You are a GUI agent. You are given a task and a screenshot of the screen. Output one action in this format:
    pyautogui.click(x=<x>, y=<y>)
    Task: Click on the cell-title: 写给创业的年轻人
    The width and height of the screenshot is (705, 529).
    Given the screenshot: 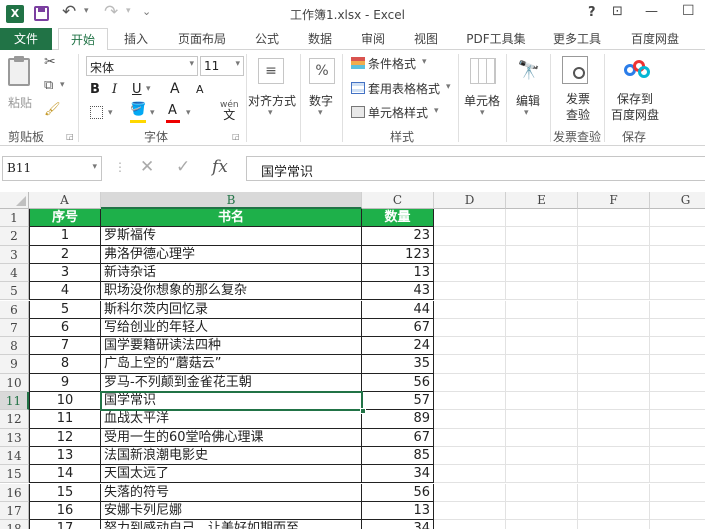 What is the action you would take?
    pyautogui.click(x=231, y=328)
    